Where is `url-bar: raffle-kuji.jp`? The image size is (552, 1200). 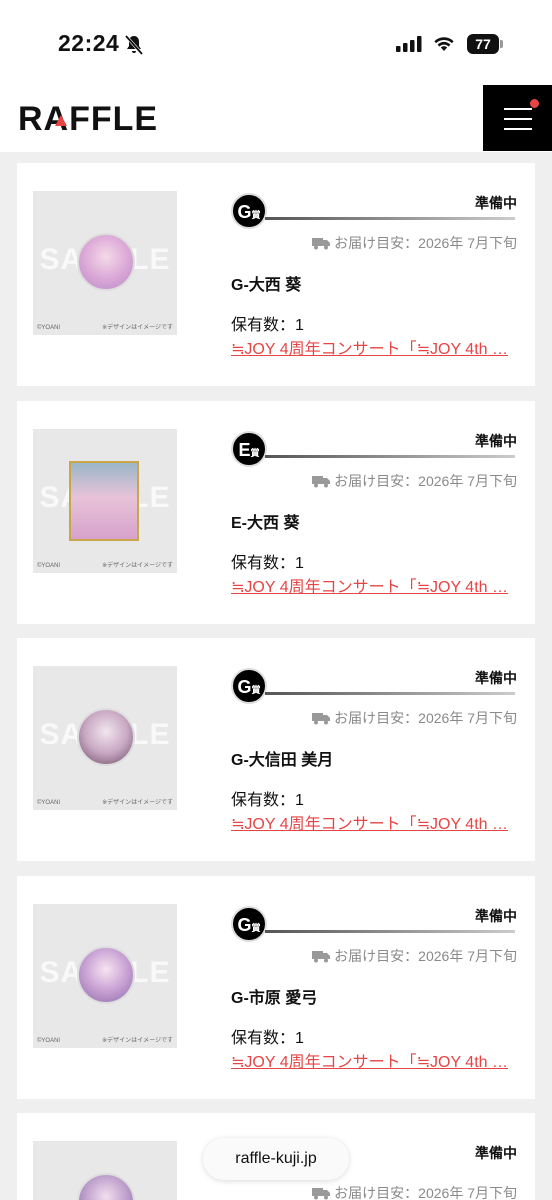 url-bar: raffle-kuji.jp is located at coordinates (276, 1159).